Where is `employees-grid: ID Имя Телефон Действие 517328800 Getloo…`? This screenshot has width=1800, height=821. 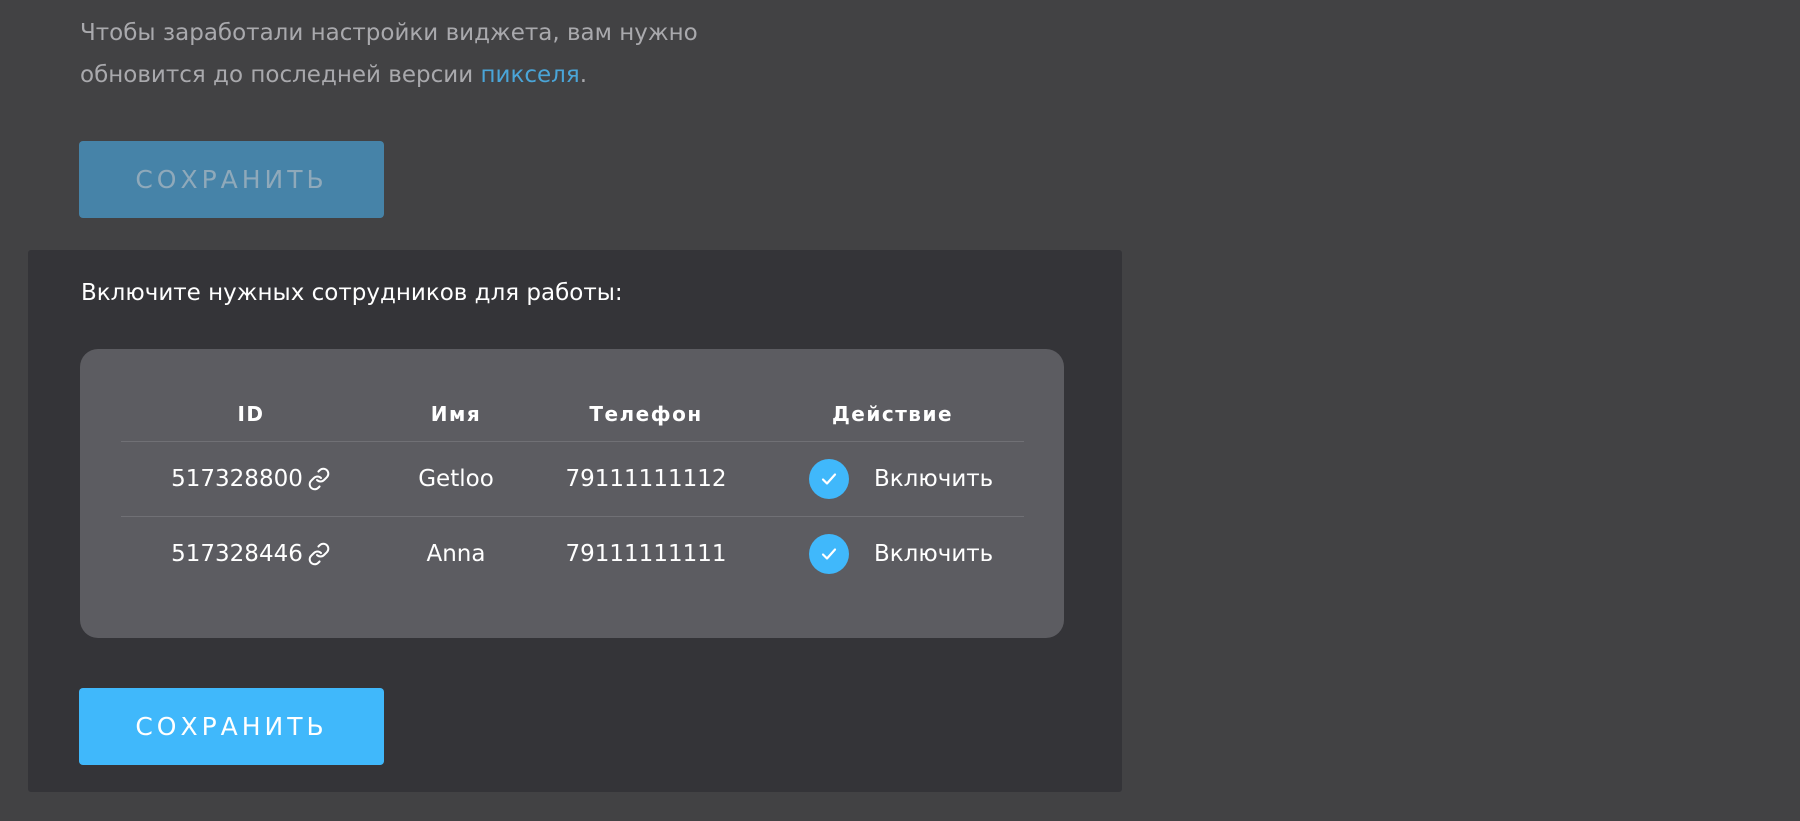
employees-grid: ID Имя Телефон Действие 517328800 Getloo… is located at coordinates (572, 489).